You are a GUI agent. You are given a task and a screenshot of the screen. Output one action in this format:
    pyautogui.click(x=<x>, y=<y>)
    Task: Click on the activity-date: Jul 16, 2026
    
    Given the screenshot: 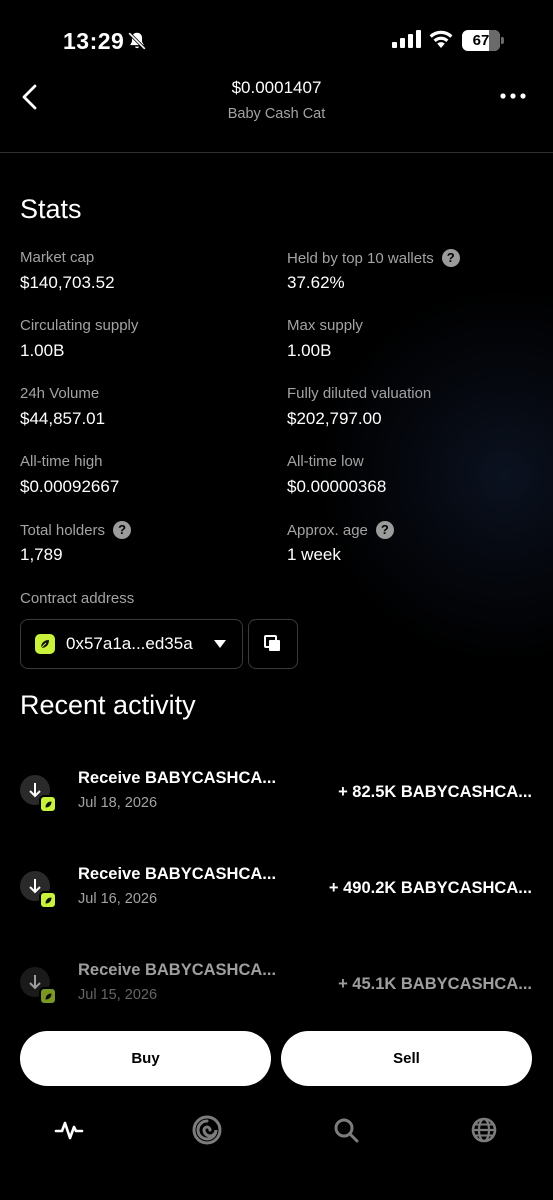 What is the action you would take?
    pyautogui.click(x=118, y=899)
    